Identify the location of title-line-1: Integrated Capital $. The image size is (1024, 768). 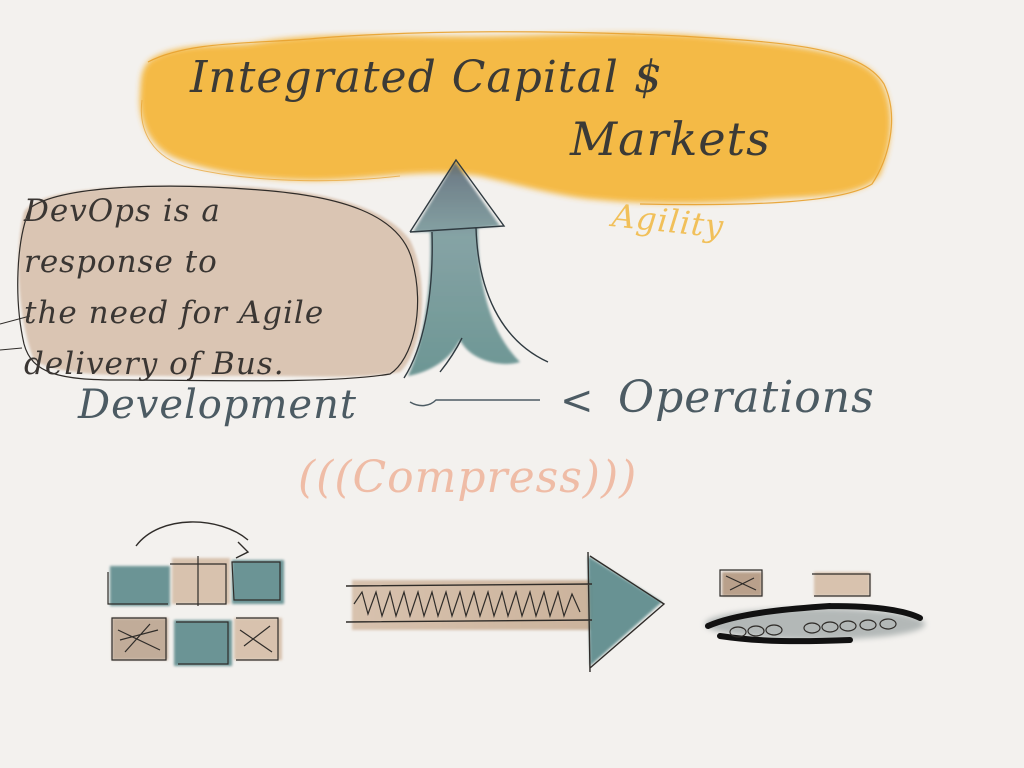
(426, 77).